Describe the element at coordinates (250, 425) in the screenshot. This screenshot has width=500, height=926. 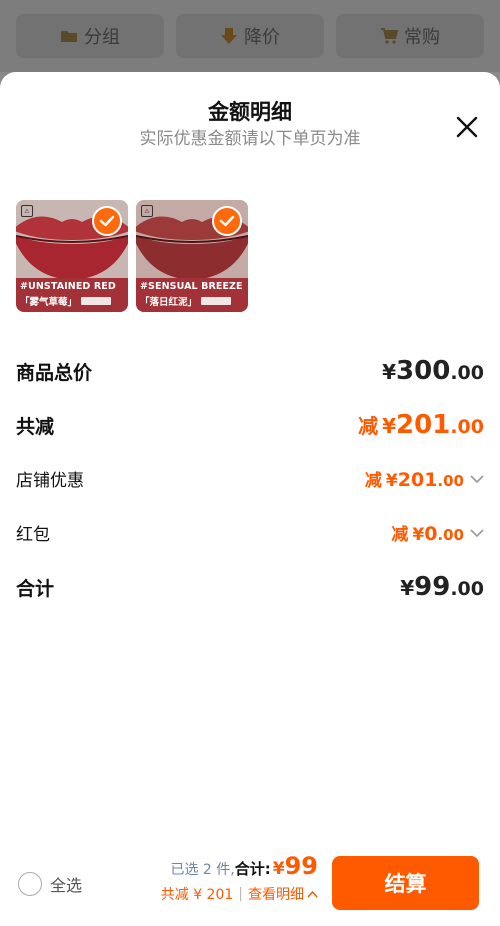
I see `row-total-reduce: 共减 减 ¥201.00` at that location.